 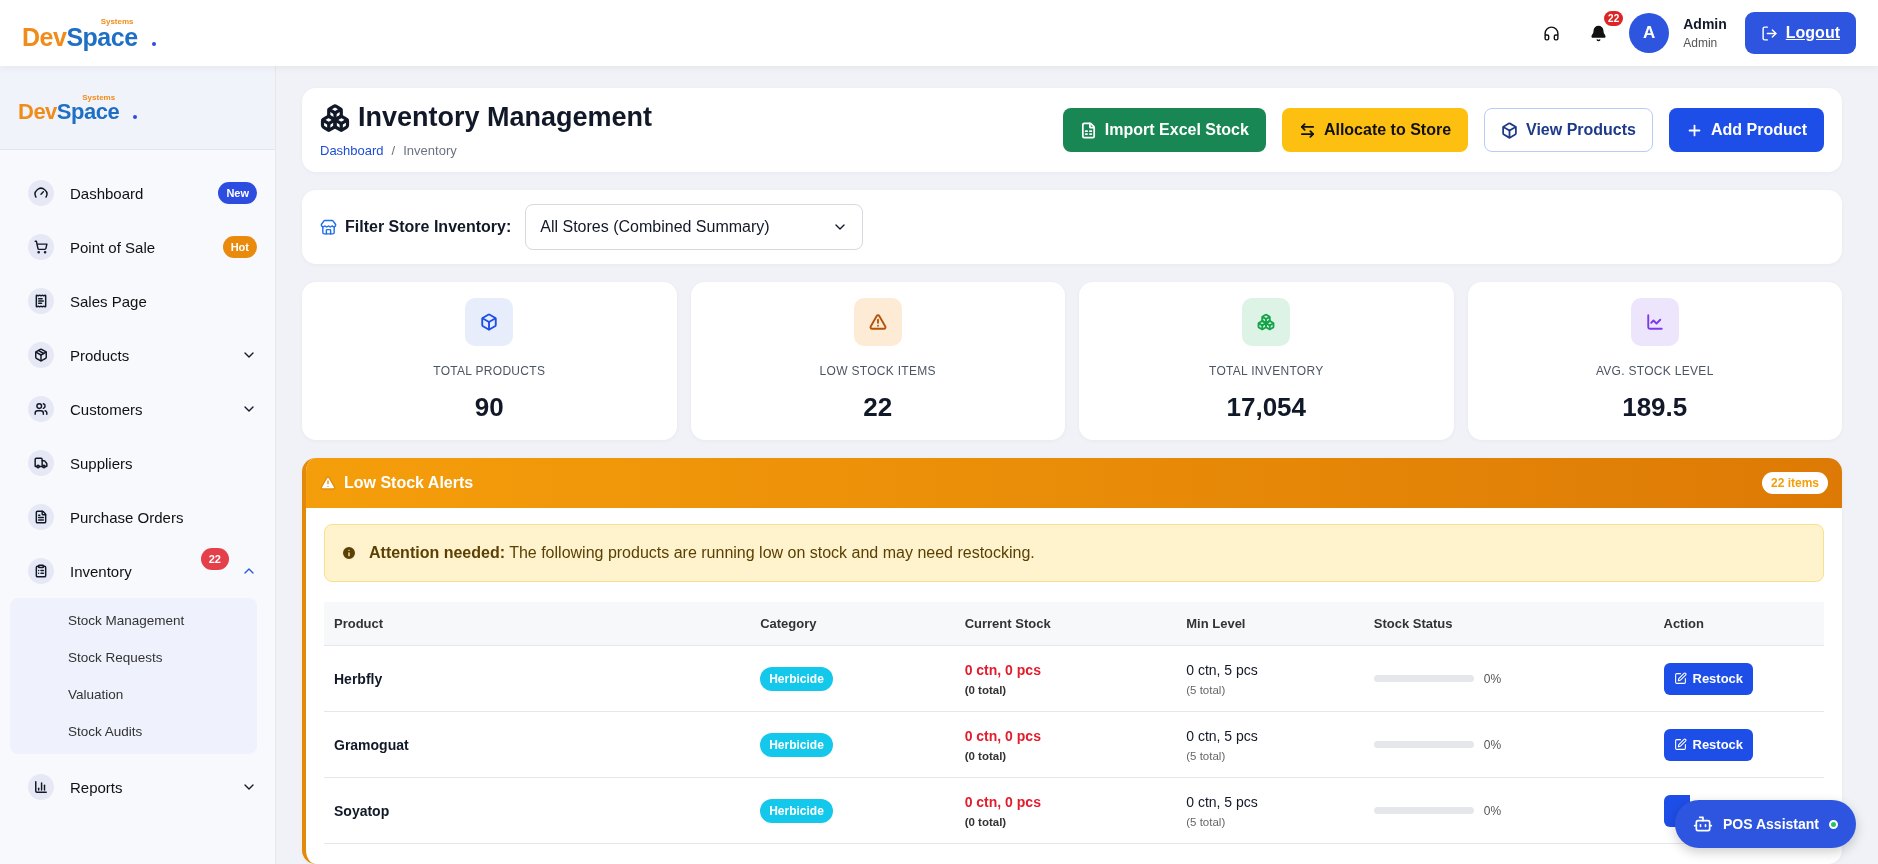 I want to click on users-icon, so click(x=41, y=409).